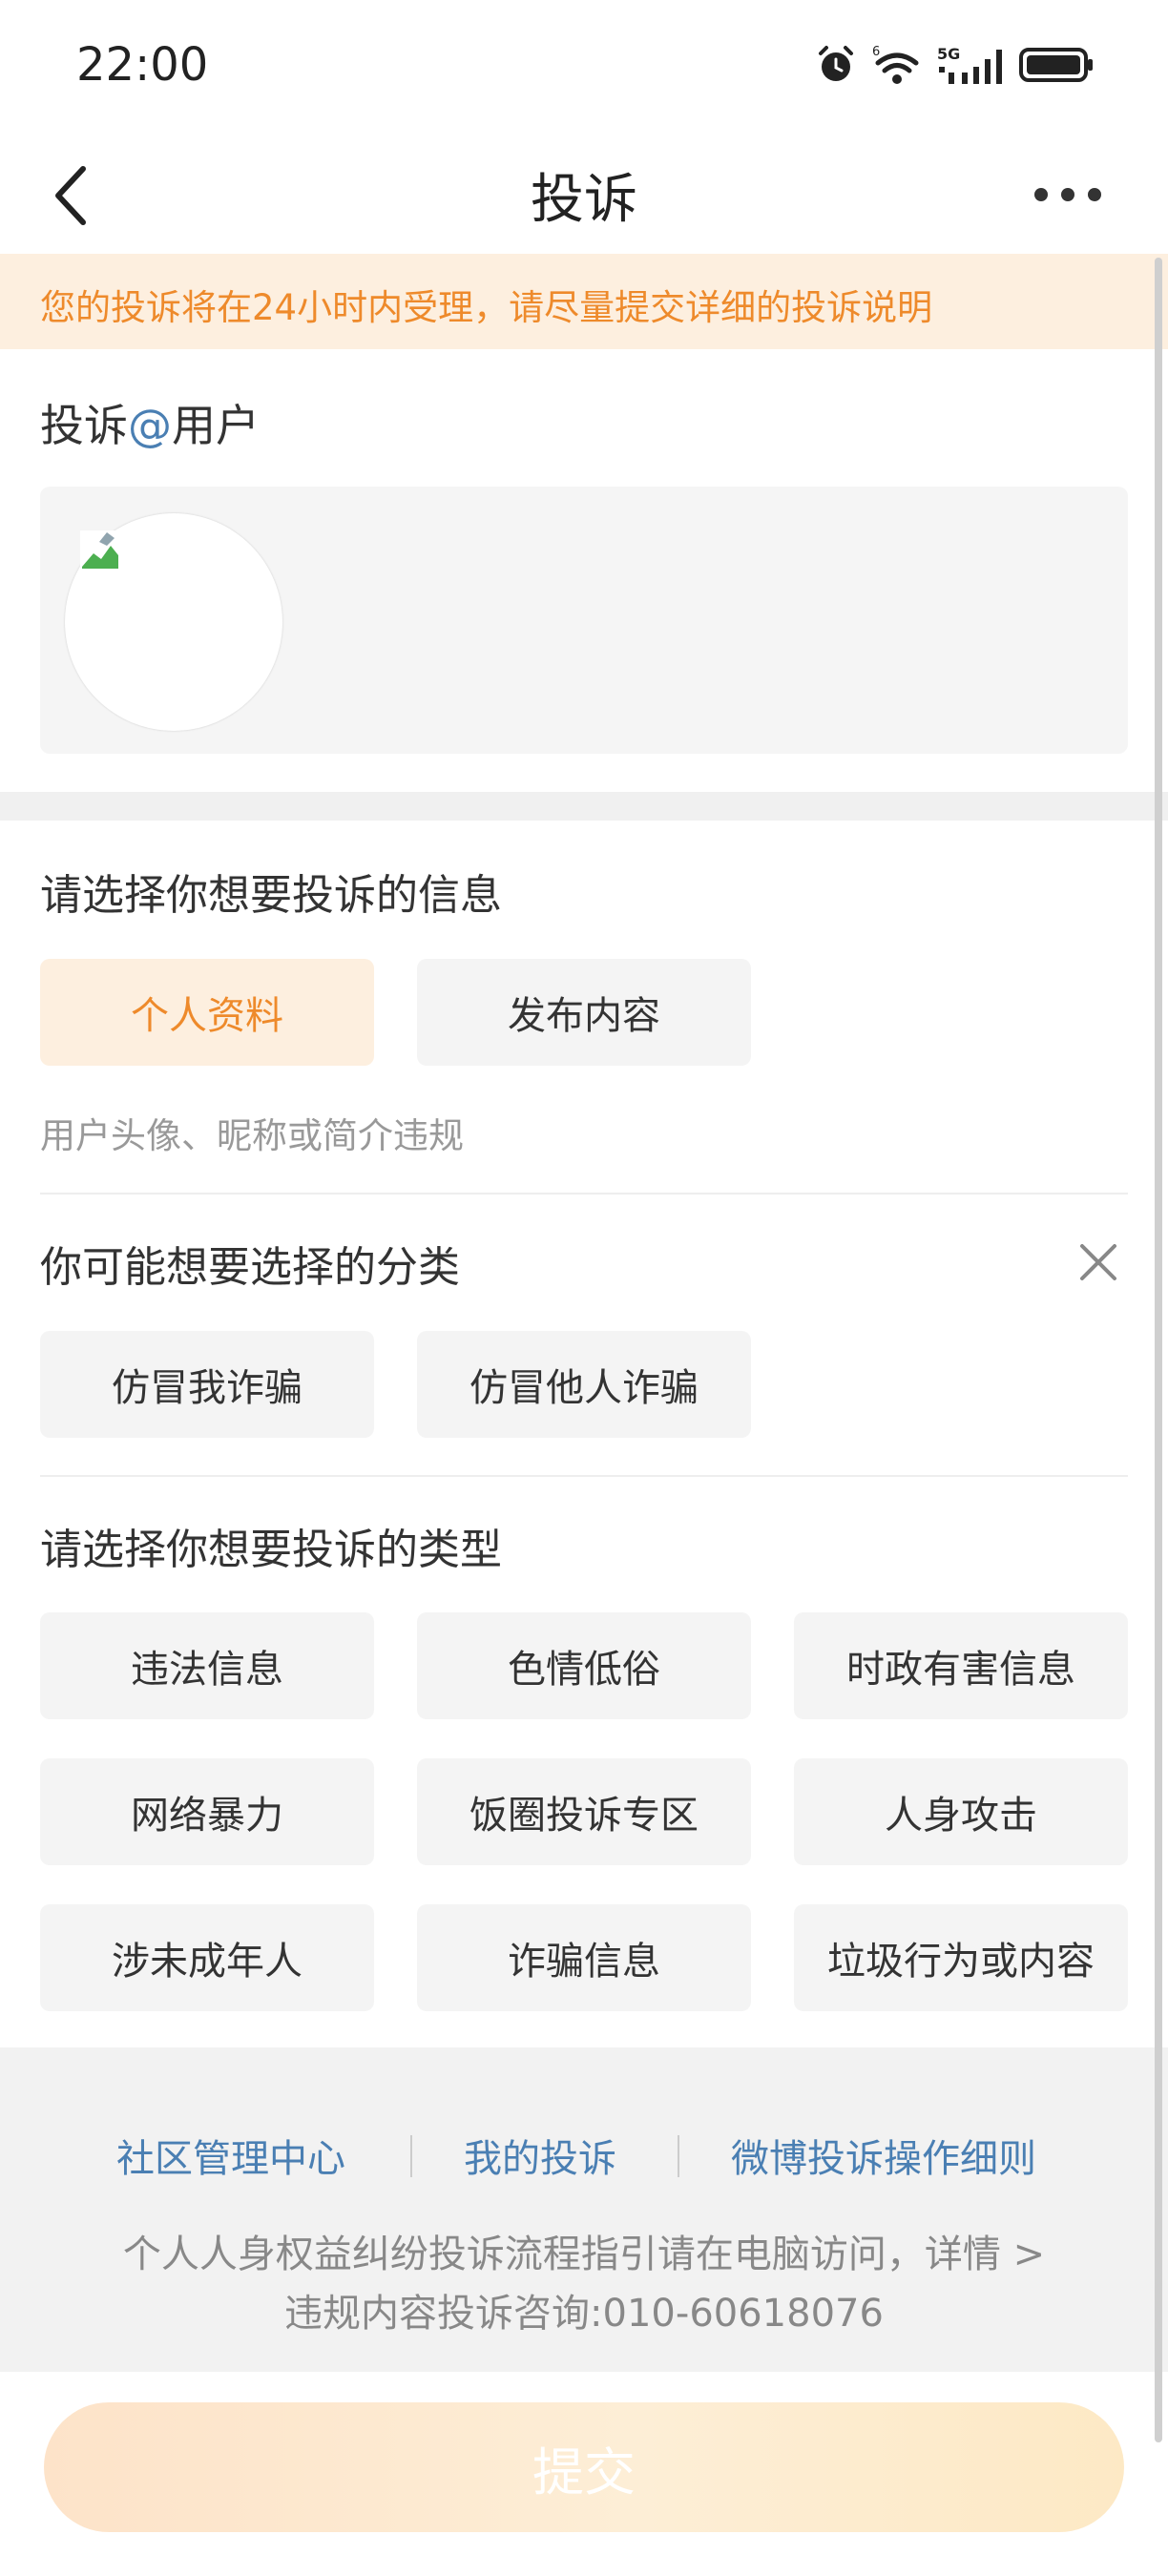 This screenshot has height=2576, width=1168. What do you see at coordinates (836, 63) in the screenshot?
I see `alarm-icon` at bounding box center [836, 63].